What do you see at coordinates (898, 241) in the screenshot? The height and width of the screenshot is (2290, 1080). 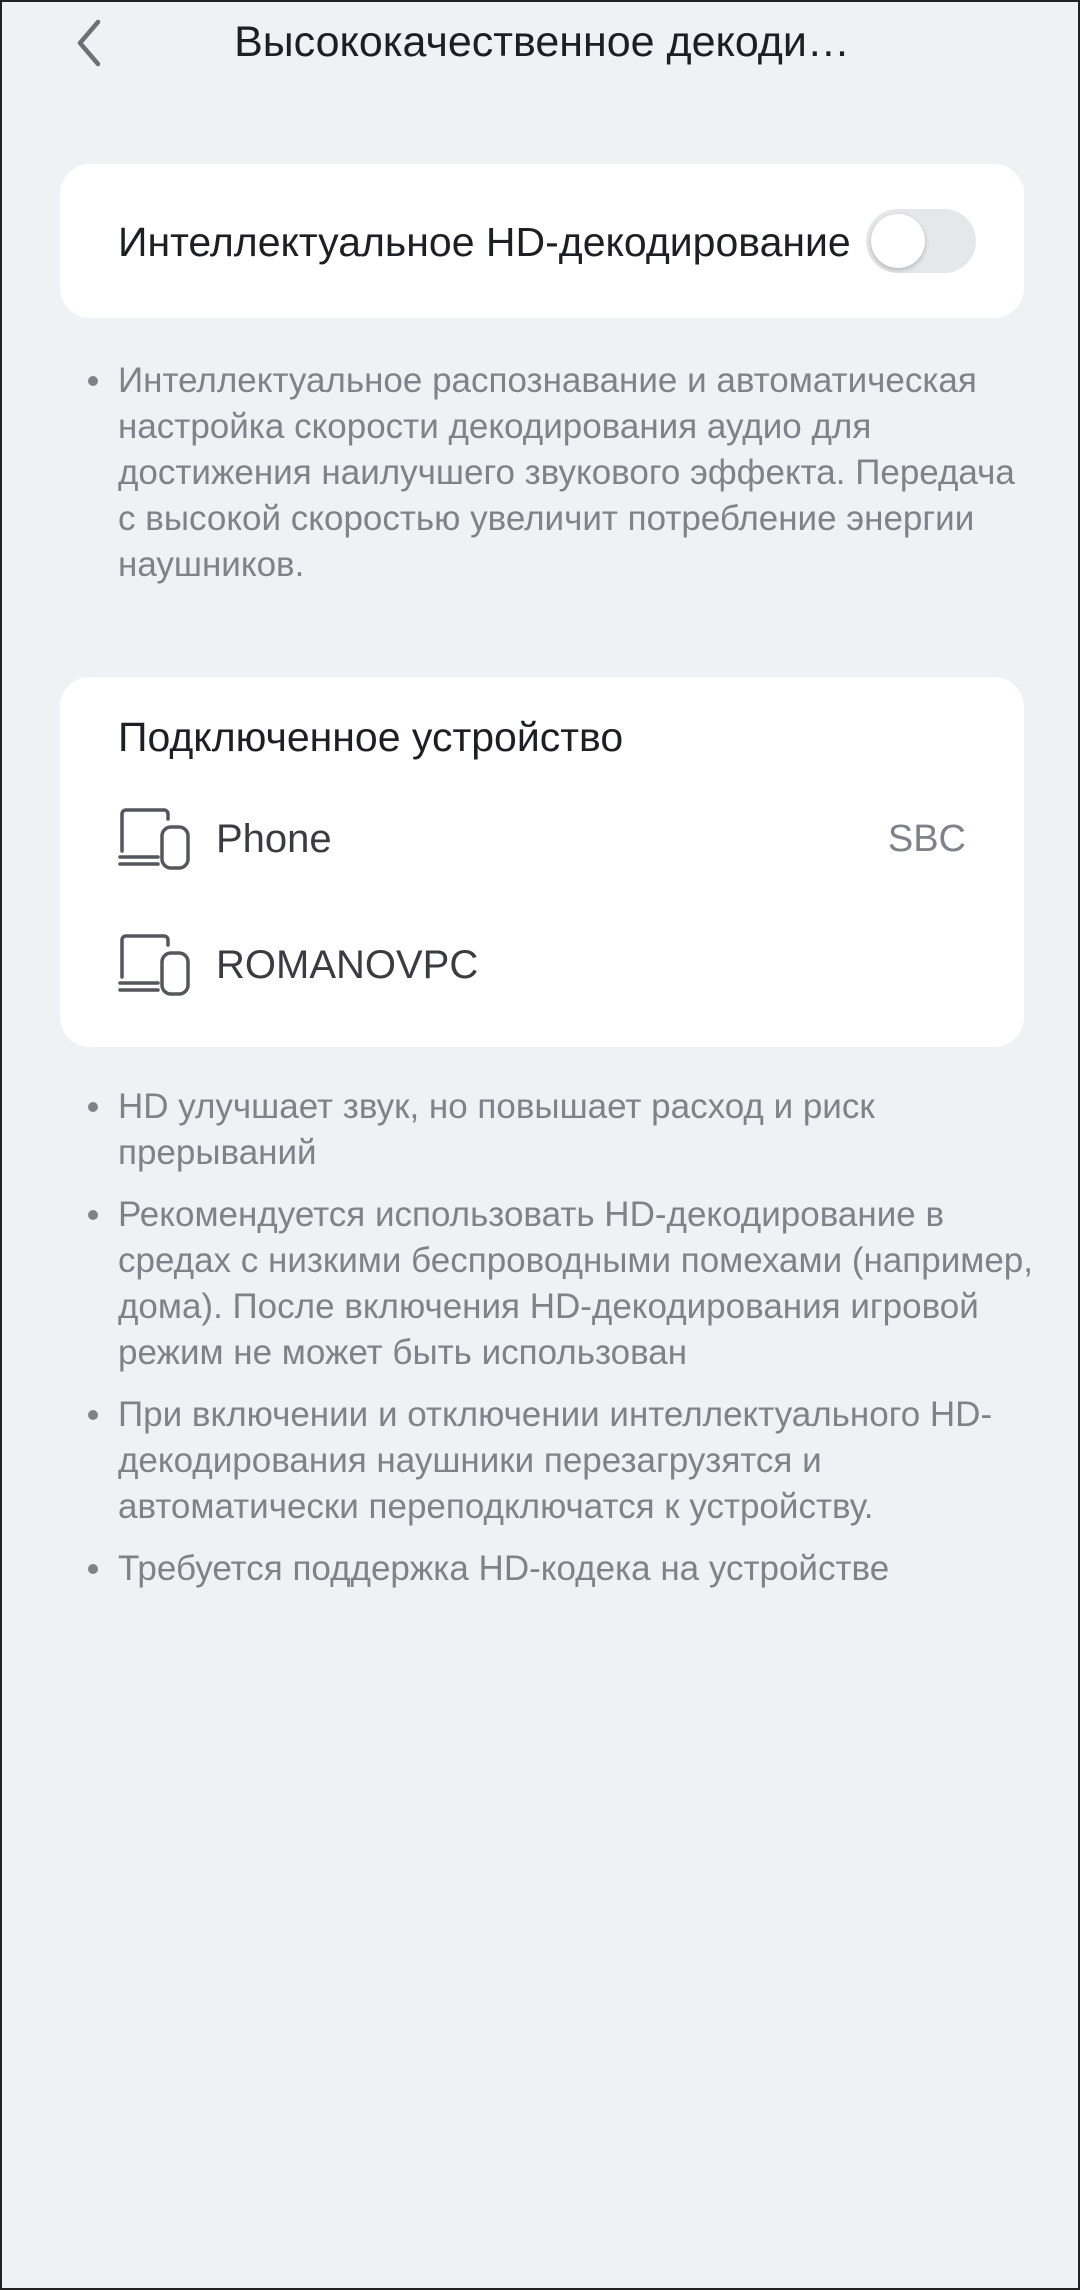 I see `switch-knob` at bounding box center [898, 241].